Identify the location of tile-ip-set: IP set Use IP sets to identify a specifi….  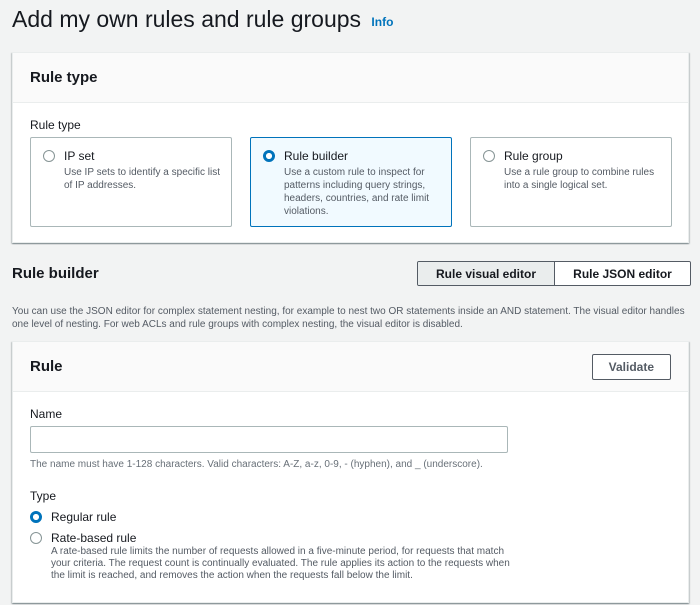
(131, 182).